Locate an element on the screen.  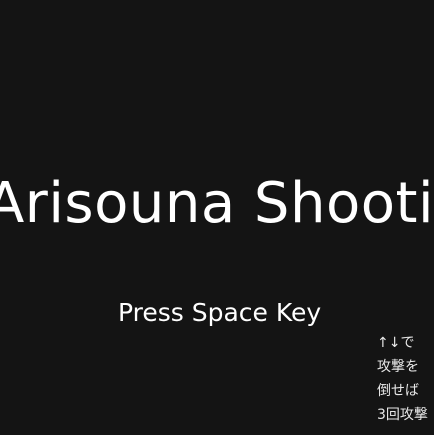
instructions-panel: ↑↓で 攻撃を 倒せば 3回攻撃 is located at coordinates (405, 379).